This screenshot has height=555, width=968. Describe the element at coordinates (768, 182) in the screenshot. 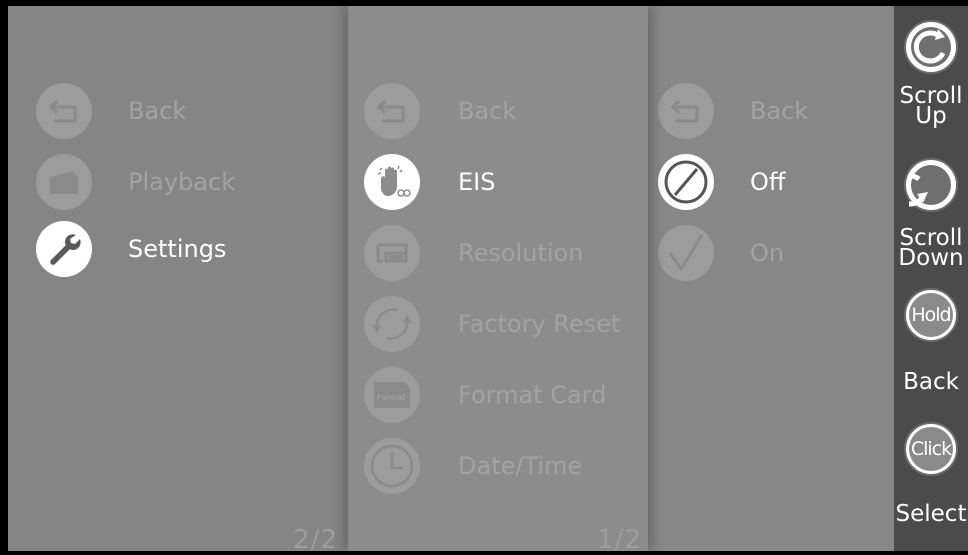

I see `eis-label-off: Off` at that location.